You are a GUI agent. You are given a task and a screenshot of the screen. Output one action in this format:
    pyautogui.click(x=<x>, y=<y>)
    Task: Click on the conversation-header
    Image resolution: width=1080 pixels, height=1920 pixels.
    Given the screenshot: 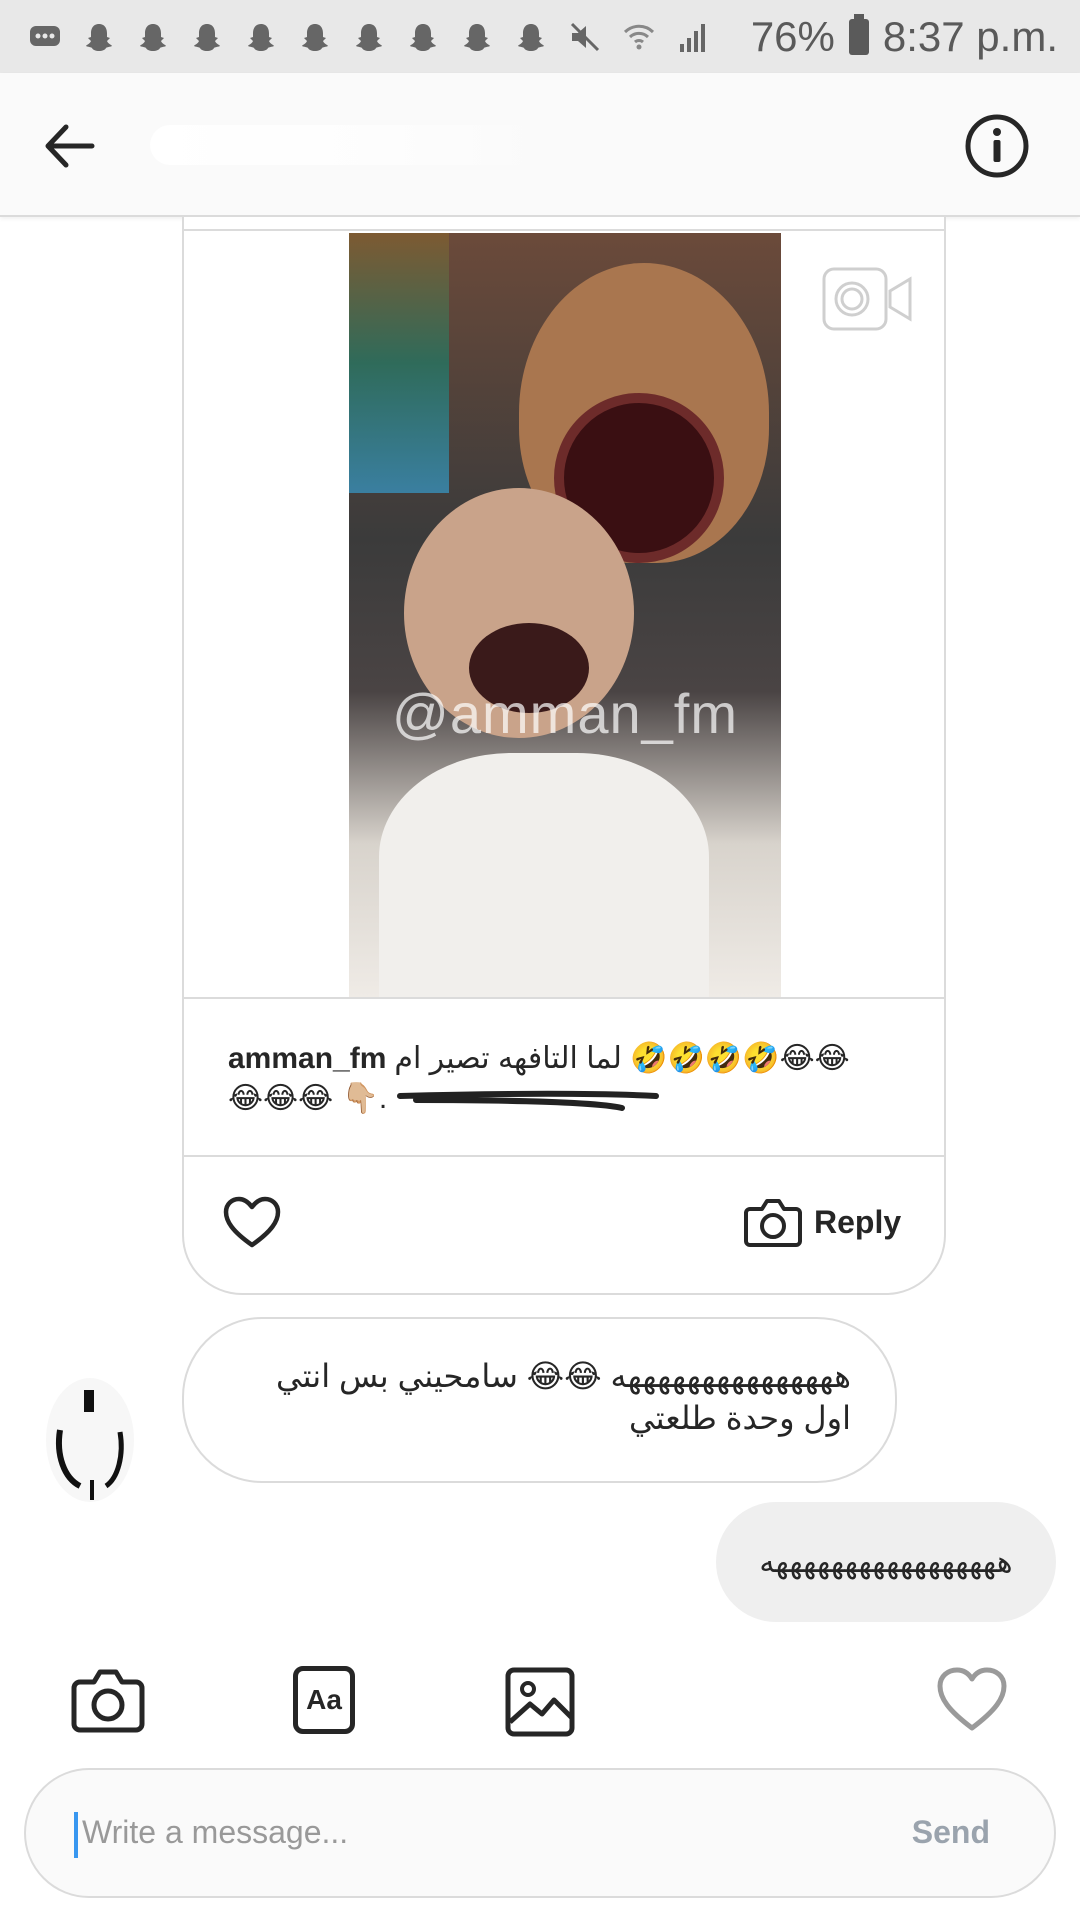 What is the action you would take?
    pyautogui.click(x=540, y=145)
    